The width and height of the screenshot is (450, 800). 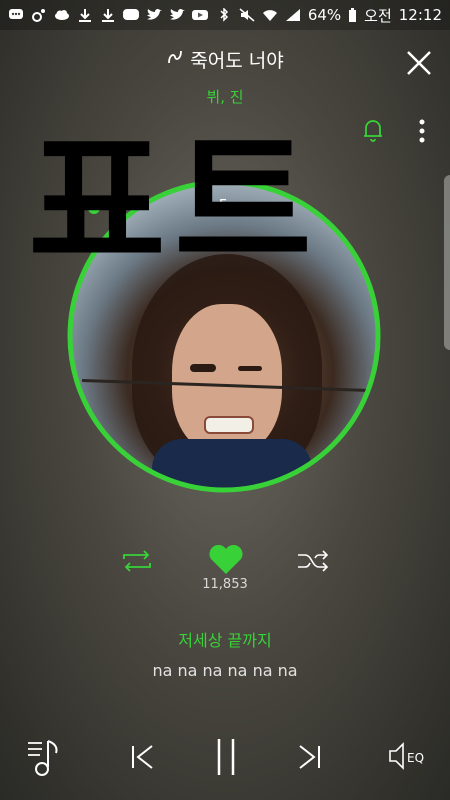 I want to click on pause-icon, so click(x=226, y=757).